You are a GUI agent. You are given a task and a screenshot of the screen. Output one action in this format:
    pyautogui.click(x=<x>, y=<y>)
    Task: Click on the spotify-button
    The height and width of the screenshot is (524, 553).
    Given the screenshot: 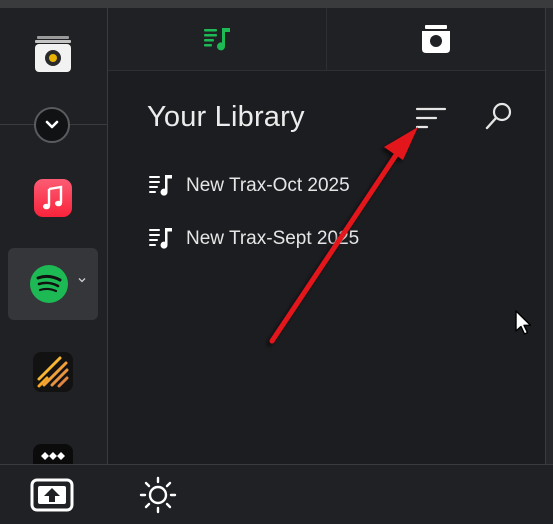 What is the action you would take?
    pyautogui.click(x=53, y=284)
    